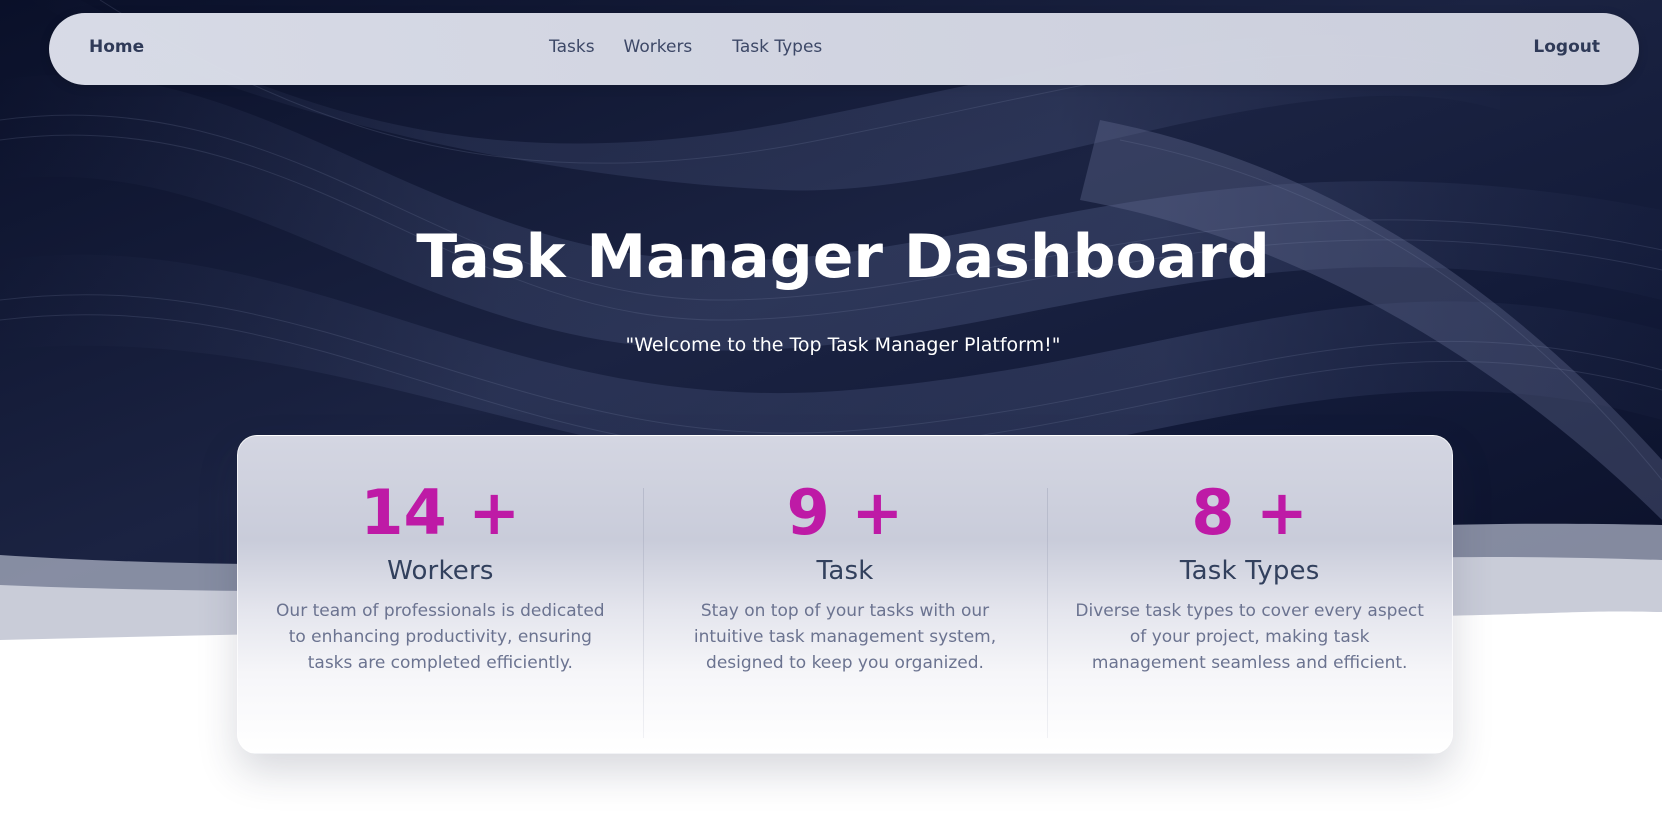 Image resolution: width=1662 pixels, height=818 pixels. I want to click on nav-home-link: Home, so click(116, 47).